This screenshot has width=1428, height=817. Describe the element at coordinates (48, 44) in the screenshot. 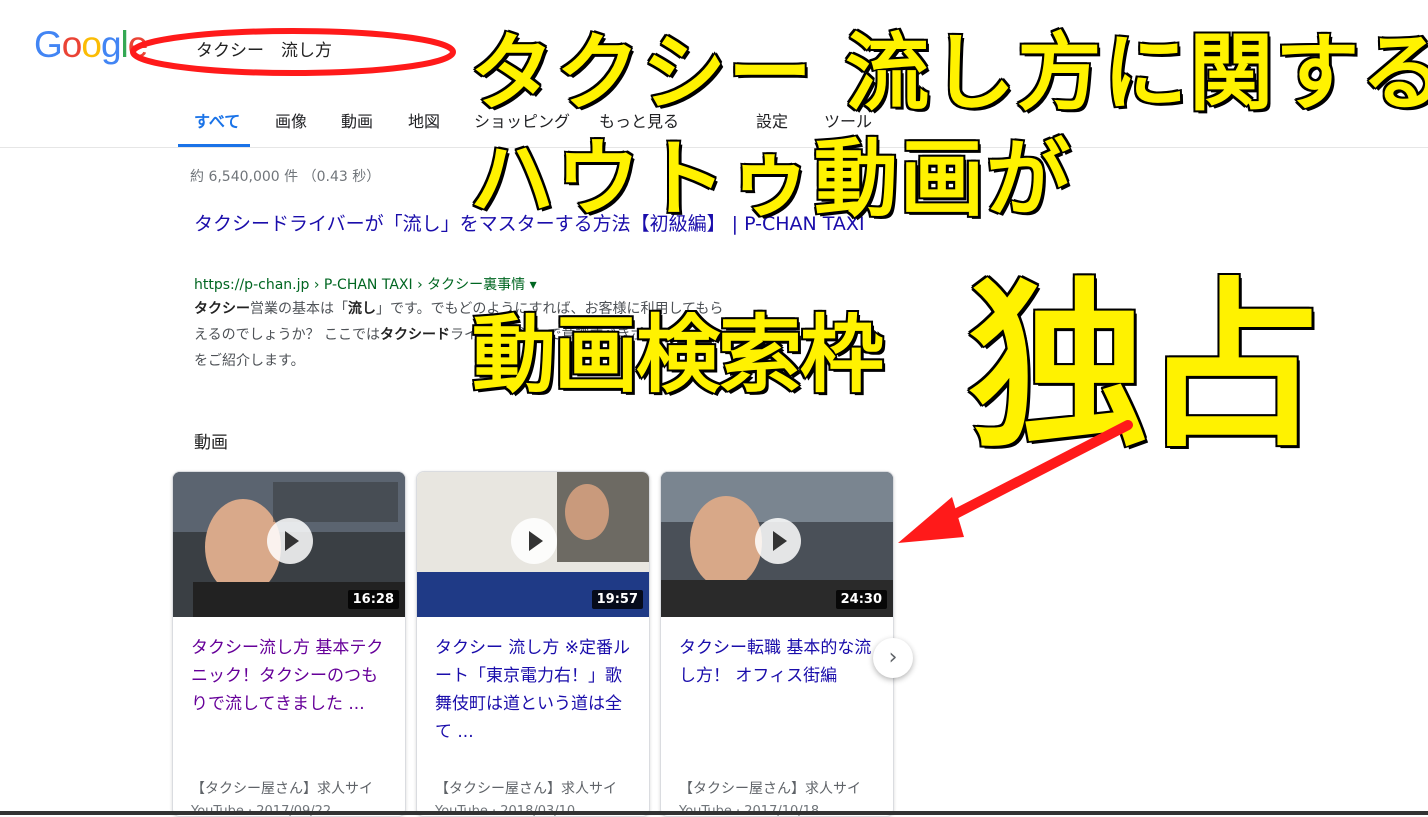

I see `logo-letter: G` at that location.